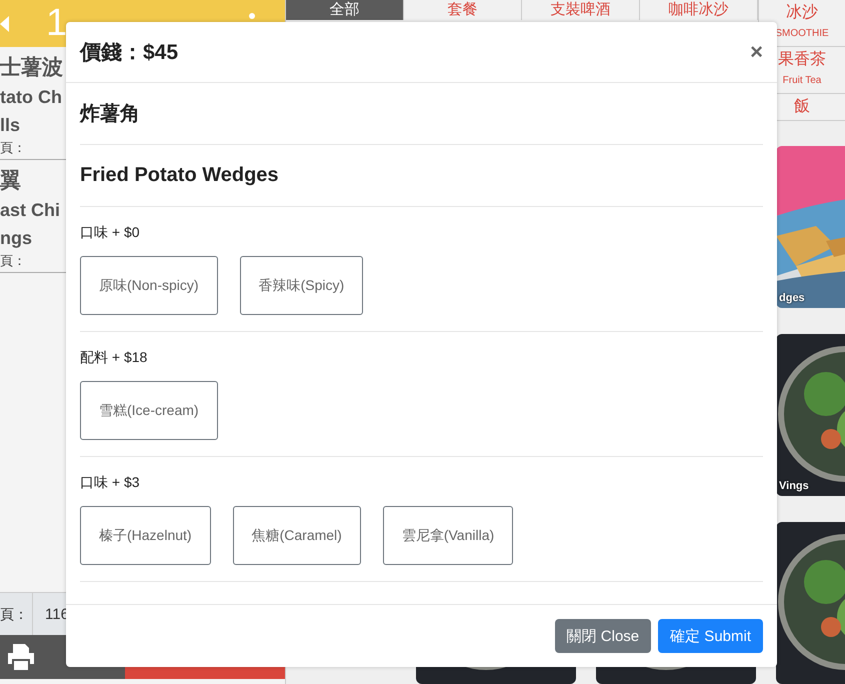  What do you see at coordinates (110, 114) in the screenshot?
I see `product-name: 炸薯角` at bounding box center [110, 114].